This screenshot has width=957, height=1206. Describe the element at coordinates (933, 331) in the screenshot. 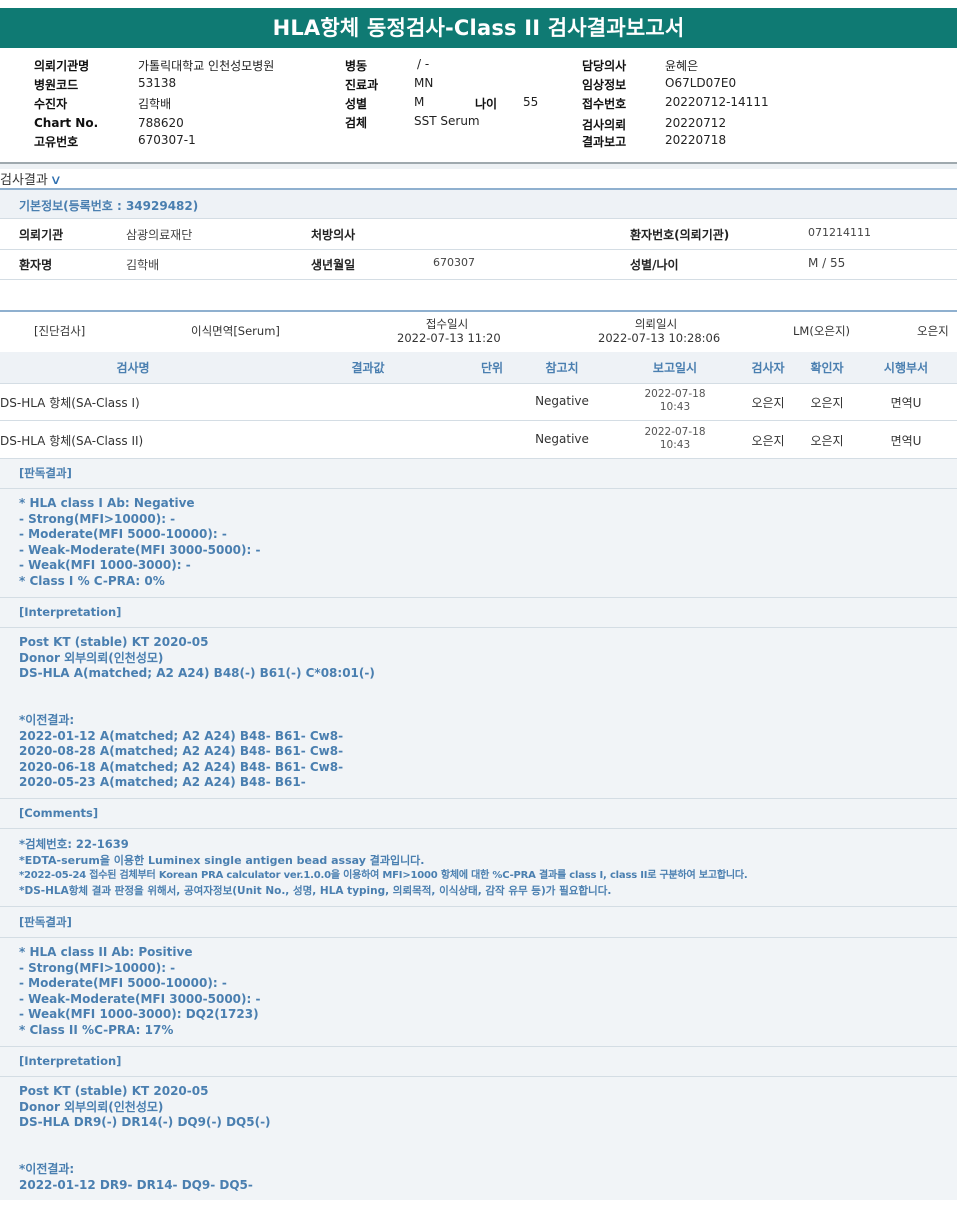

I see `rx-person: 오은지` at that location.